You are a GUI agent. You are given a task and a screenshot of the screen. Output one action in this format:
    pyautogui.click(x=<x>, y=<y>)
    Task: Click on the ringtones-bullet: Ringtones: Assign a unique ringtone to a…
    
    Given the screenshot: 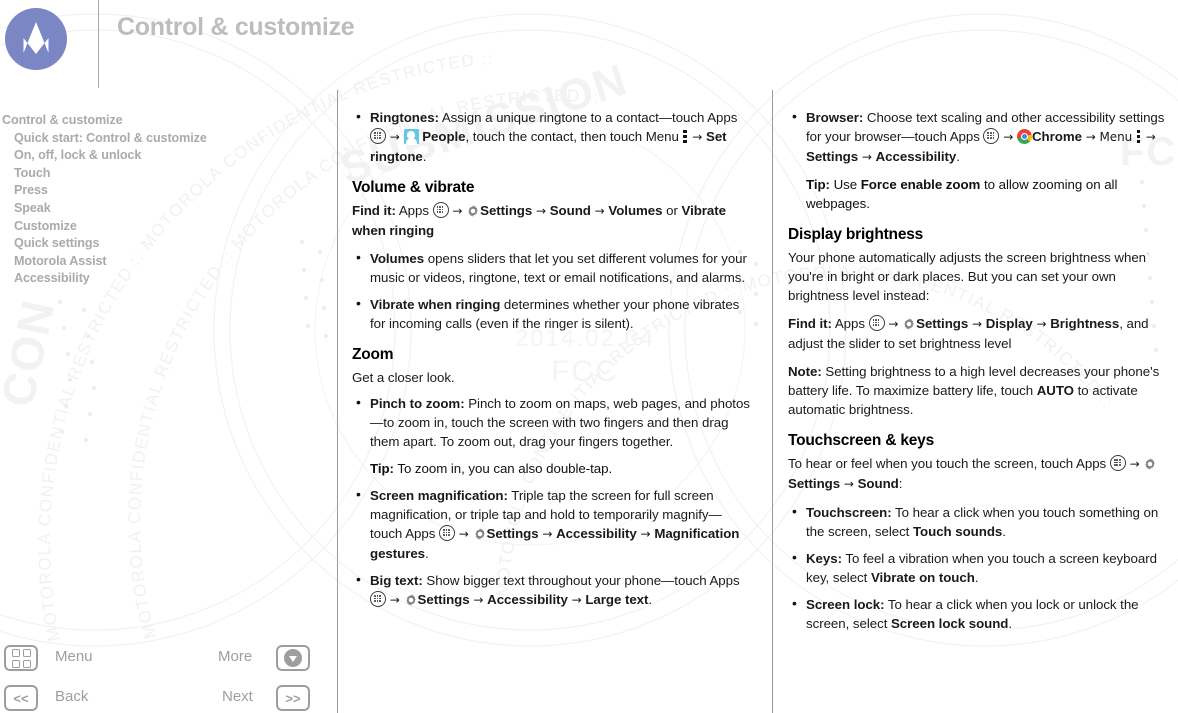 What is the action you would take?
    pyautogui.click(x=552, y=136)
    